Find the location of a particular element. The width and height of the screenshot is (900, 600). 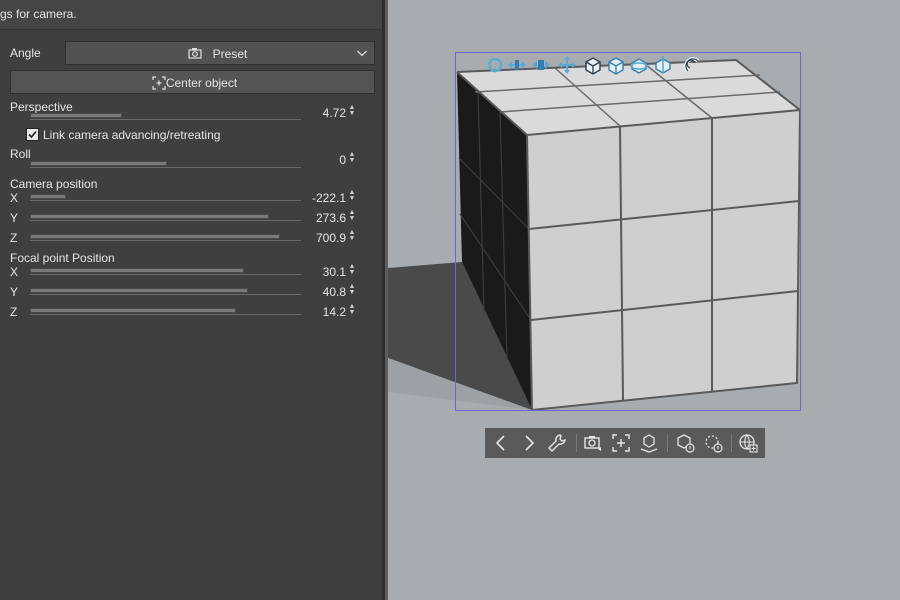

object-launcher-toolbar is located at coordinates (625, 443).